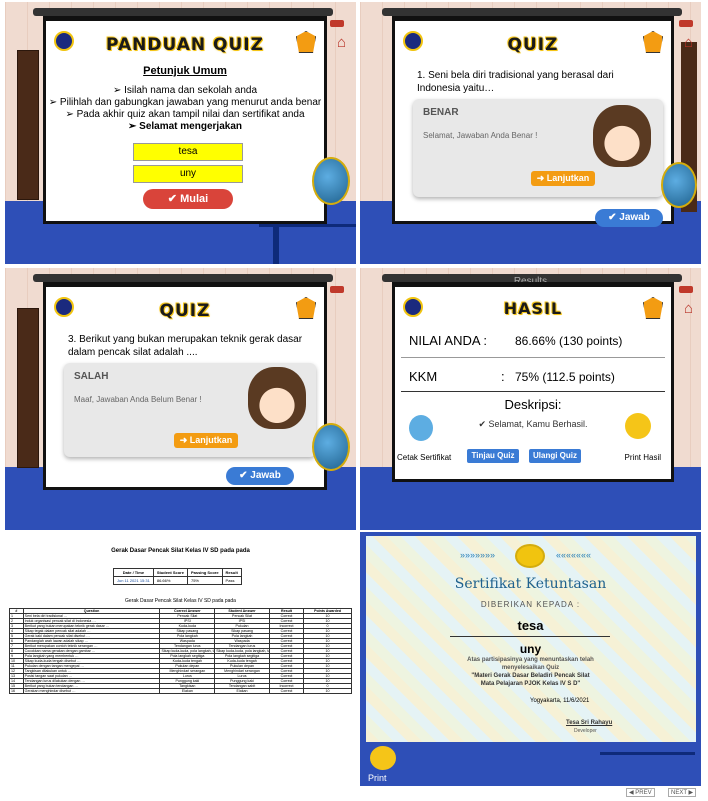 This screenshot has height=801, width=708. I want to click on print-label: Print Hasil, so click(643, 457).